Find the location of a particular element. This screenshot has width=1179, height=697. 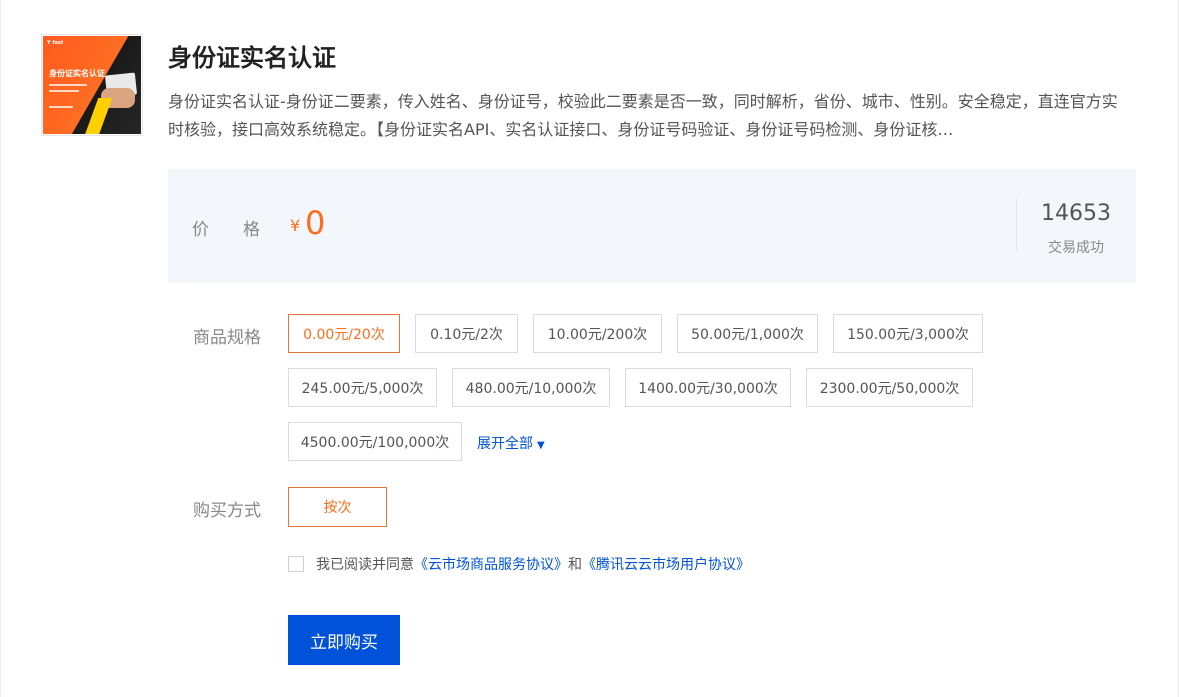

spec-option: 0.10元/2次 is located at coordinates (466, 333).